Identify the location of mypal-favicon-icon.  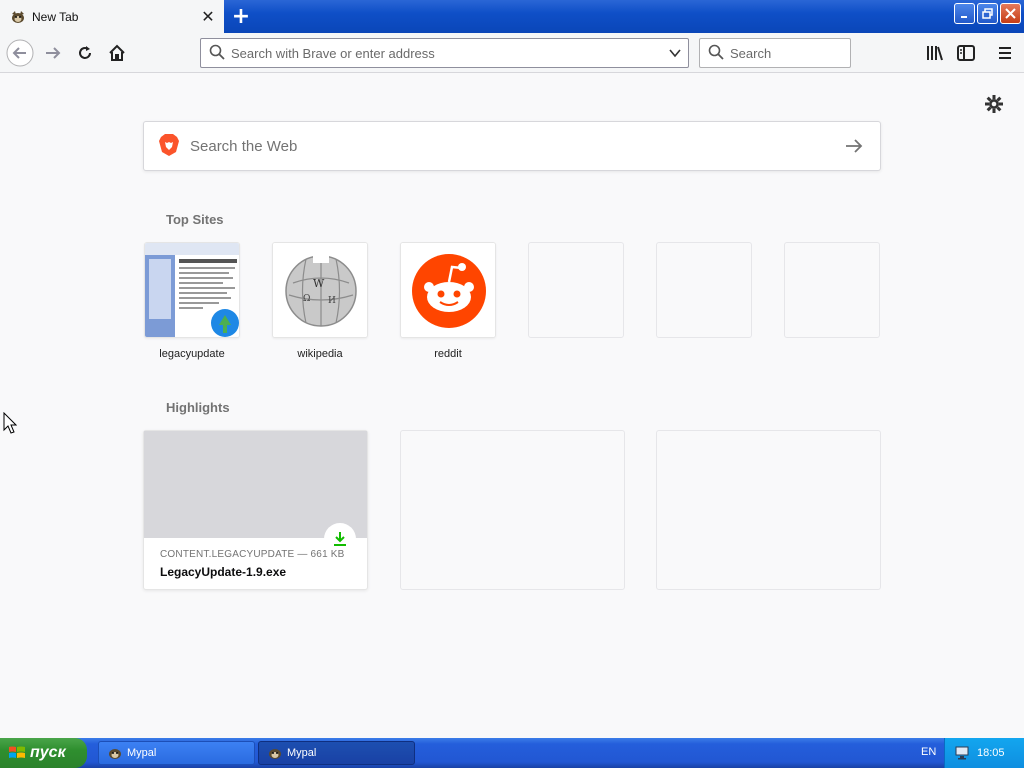
(18, 17).